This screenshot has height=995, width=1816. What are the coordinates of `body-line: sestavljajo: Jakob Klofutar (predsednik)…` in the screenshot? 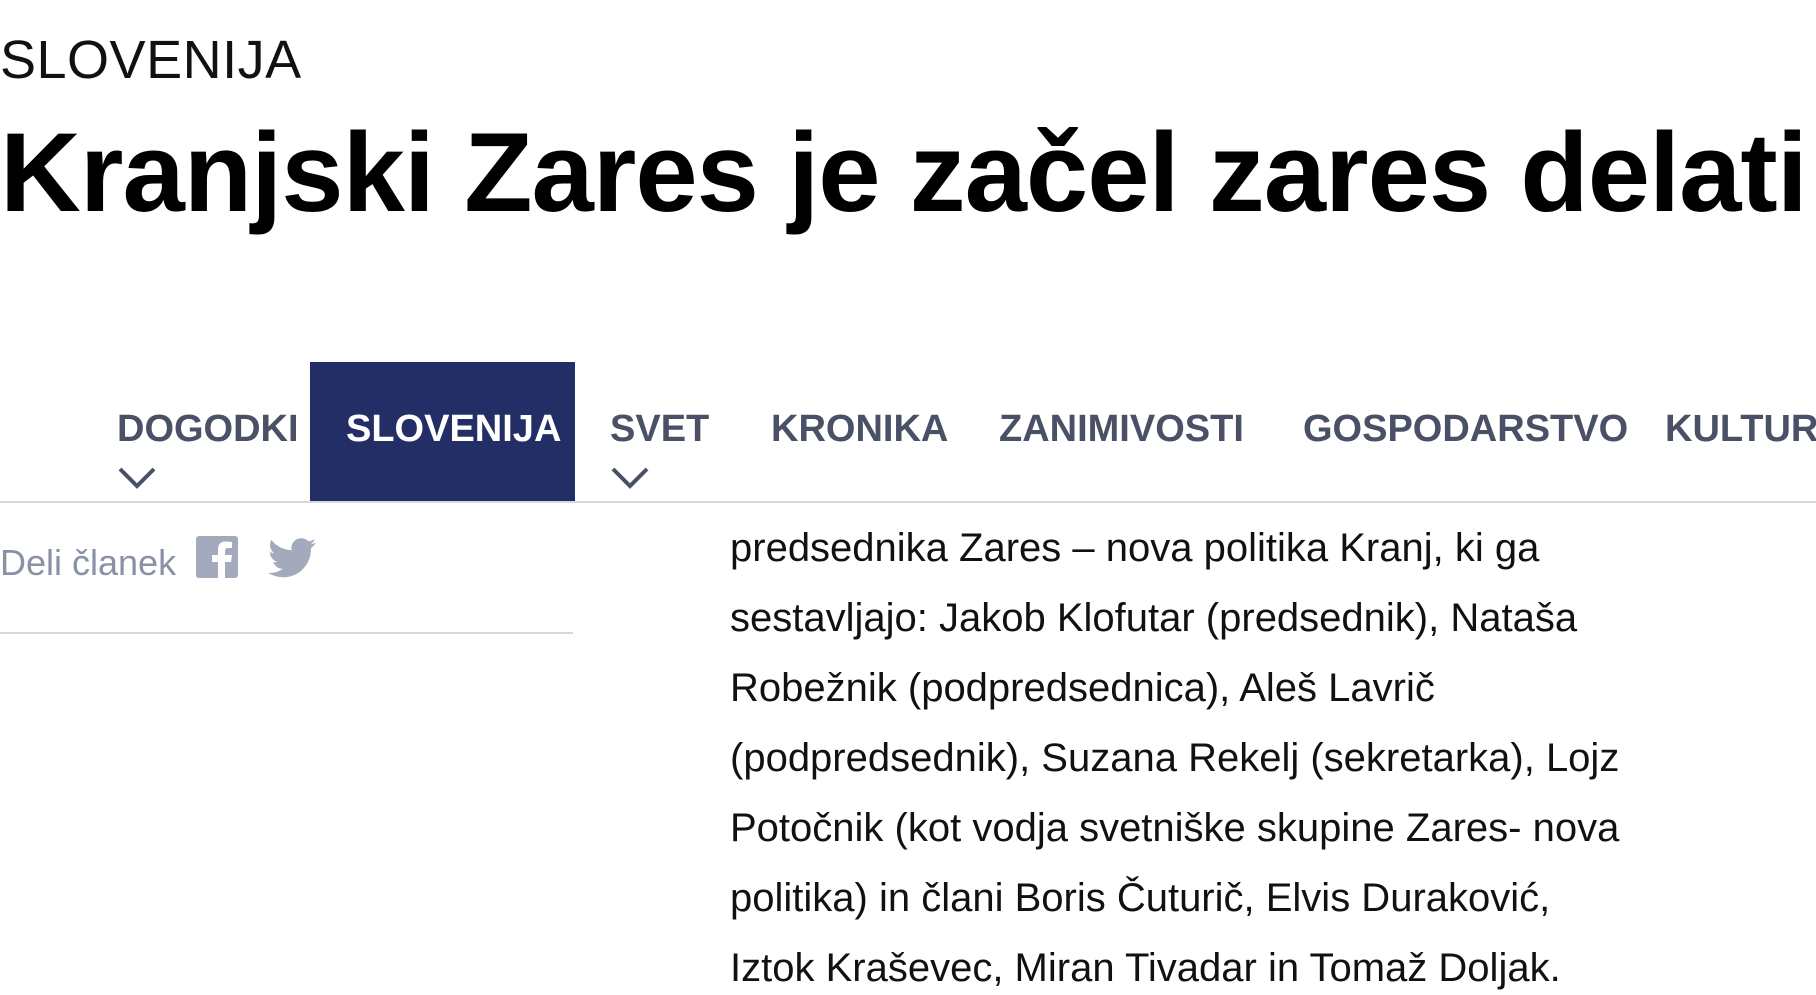 It's located at (1154, 618).